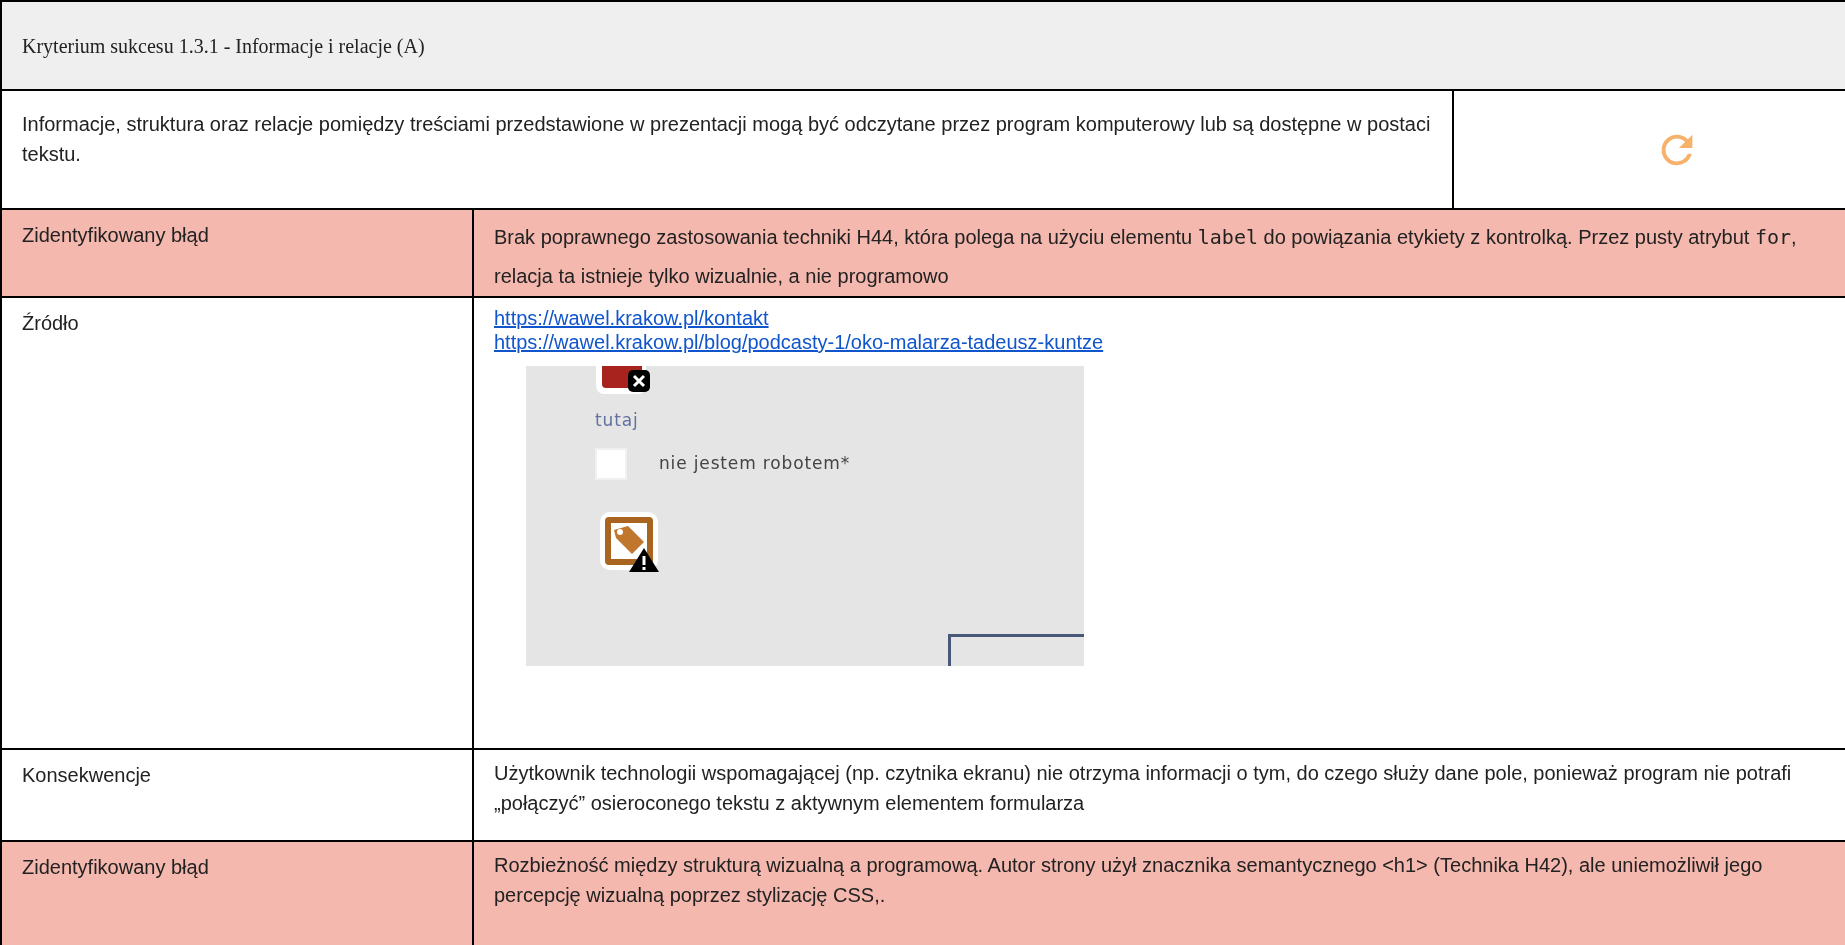 The image size is (1845, 945). What do you see at coordinates (50, 323) in the screenshot?
I see `row-label: Źródło` at bounding box center [50, 323].